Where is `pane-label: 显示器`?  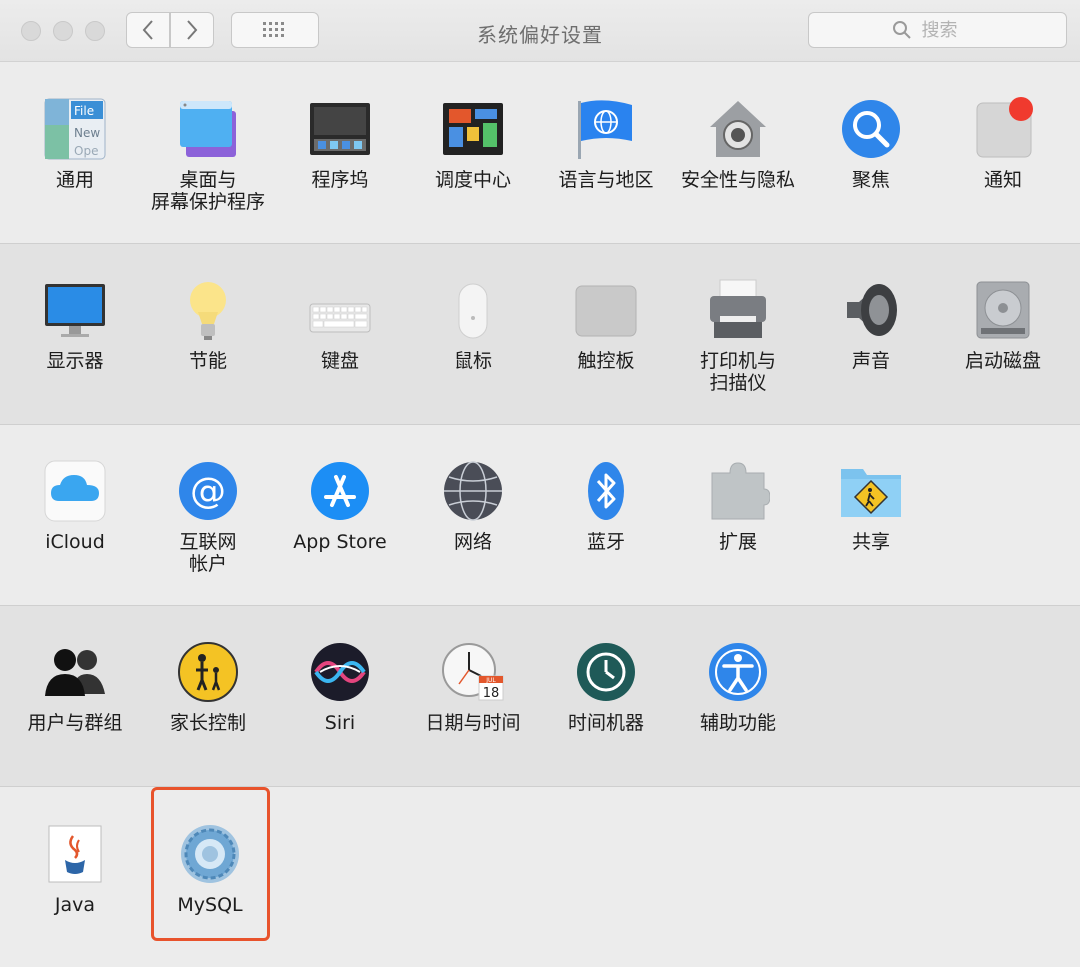 pane-label: 显示器 is located at coordinates (75, 361).